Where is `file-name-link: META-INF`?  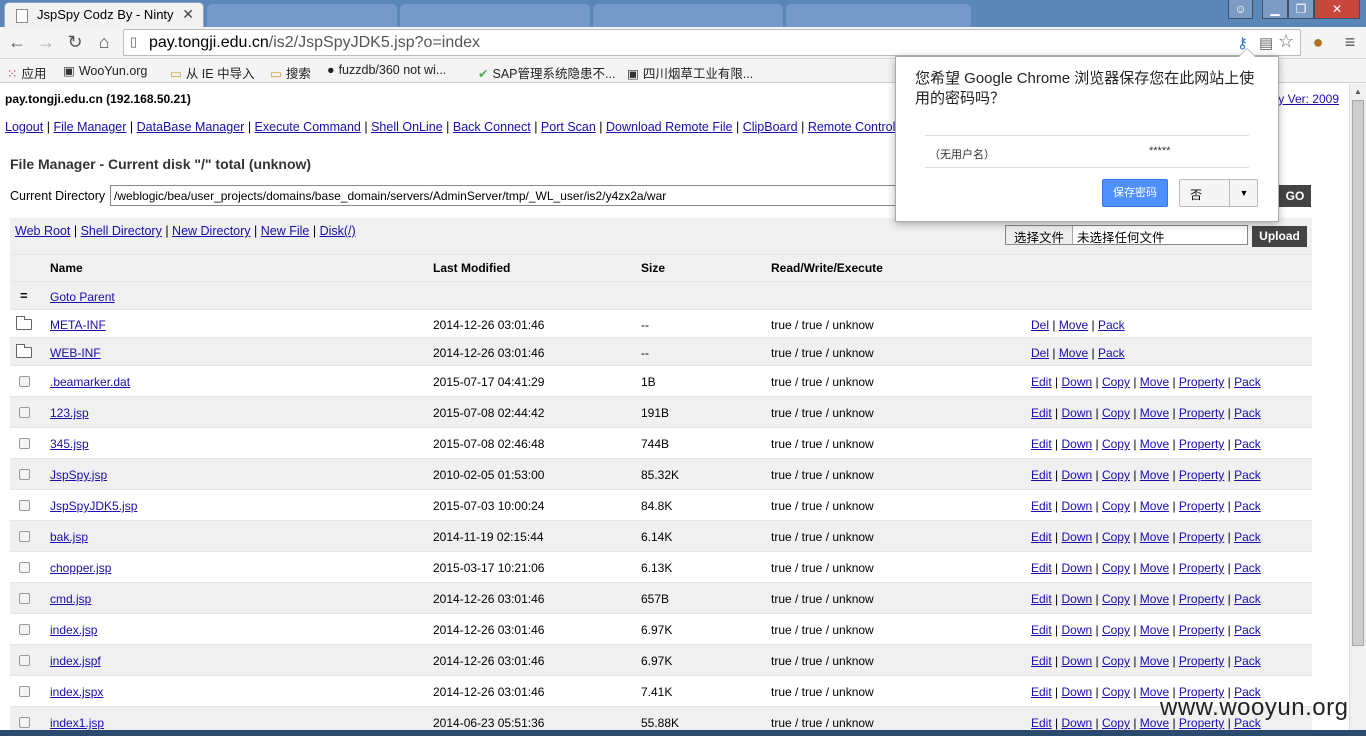
file-name-link: META-INF is located at coordinates (78, 325).